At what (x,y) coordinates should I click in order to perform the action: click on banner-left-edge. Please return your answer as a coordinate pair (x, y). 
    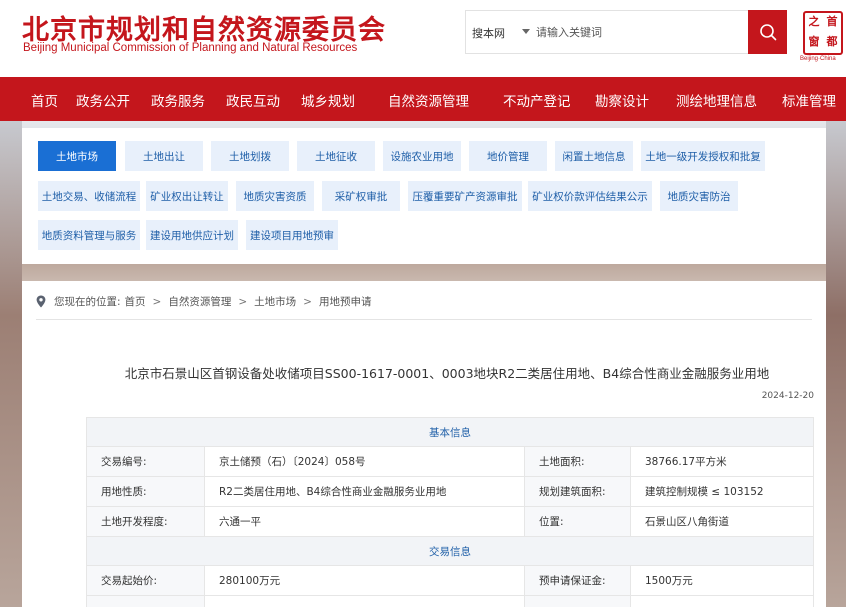
    Looking at the image, I should click on (11, 364).